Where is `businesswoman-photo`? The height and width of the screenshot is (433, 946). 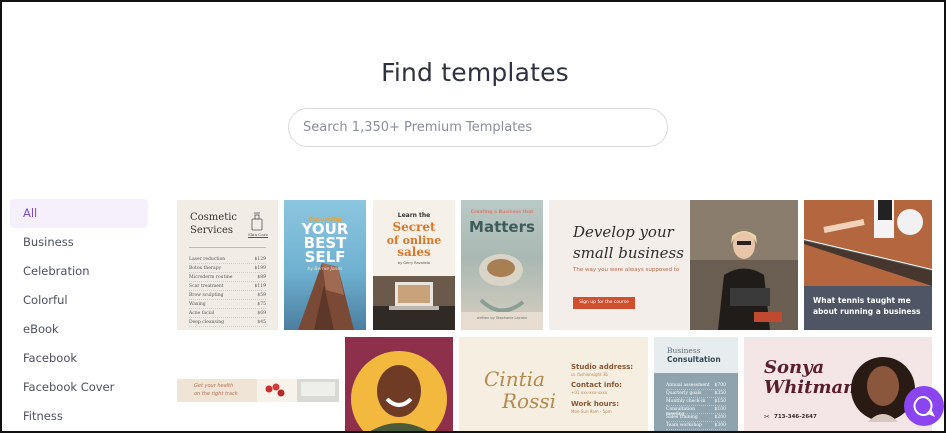
businesswoman-photo is located at coordinates (744, 265).